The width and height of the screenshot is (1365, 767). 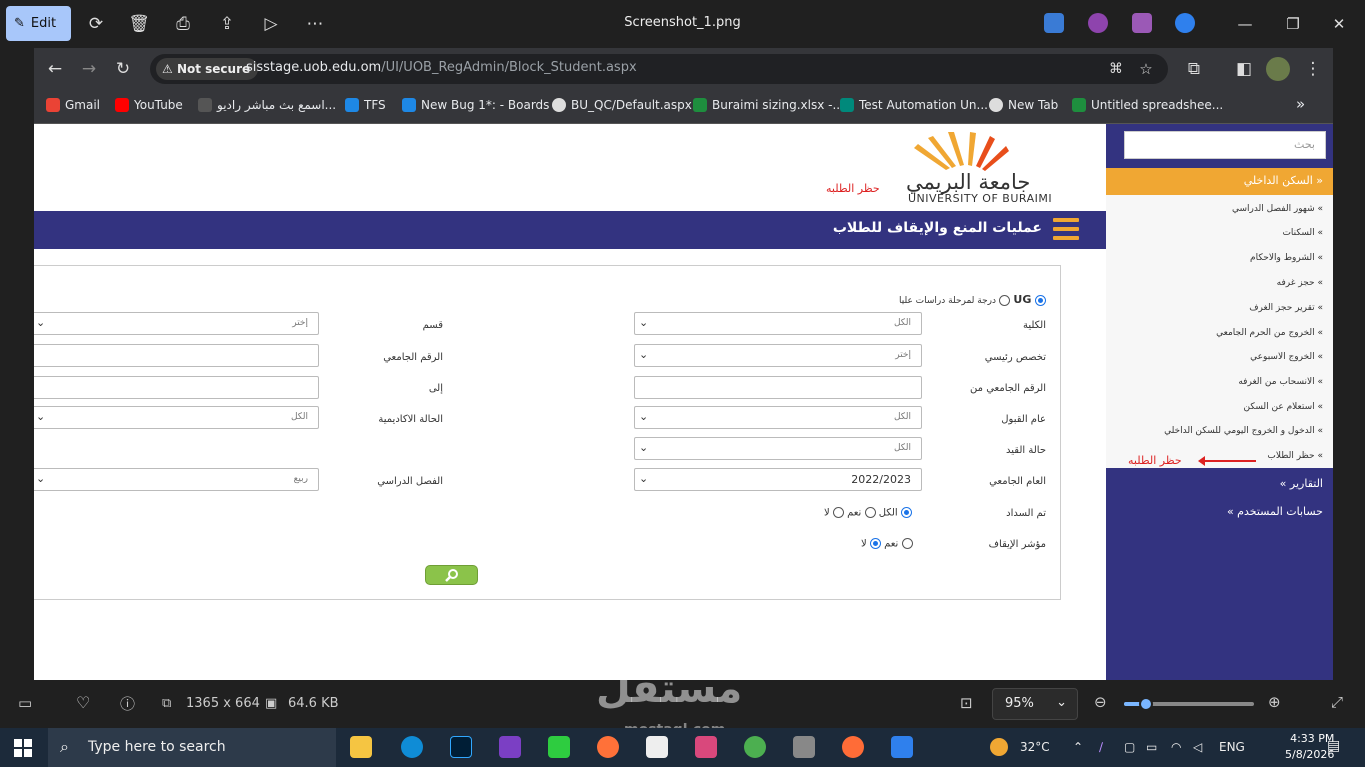 What do you see at coordinates (1313, 69) in the screenshot?
I see `menu-kebab-icon: ⋮` at bounding box center [1313, 69].